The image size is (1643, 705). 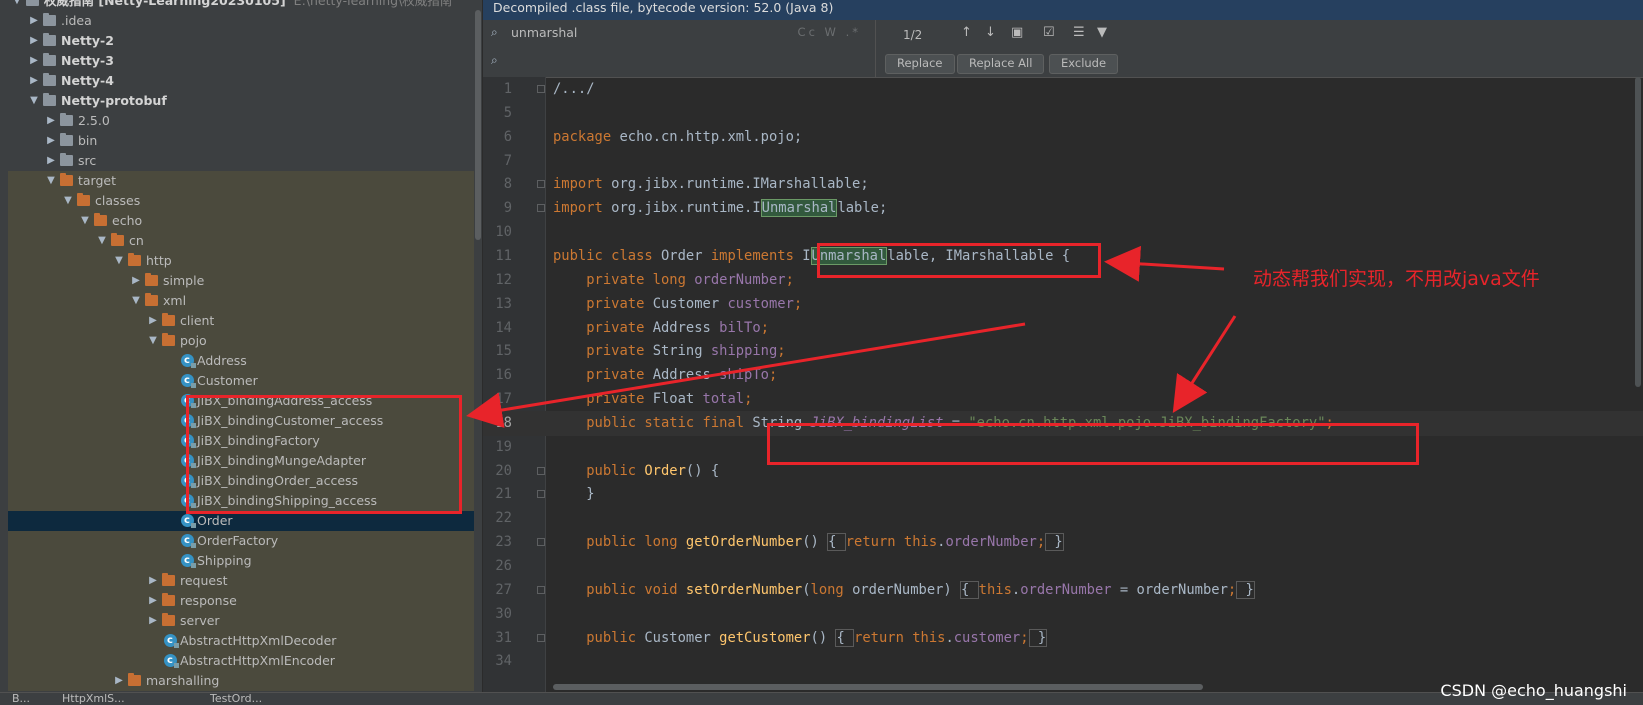 What do you see at coordinates (1063, 614) in the screenshot?
I see `code-line: 30` at bounding box center [1063, 614].